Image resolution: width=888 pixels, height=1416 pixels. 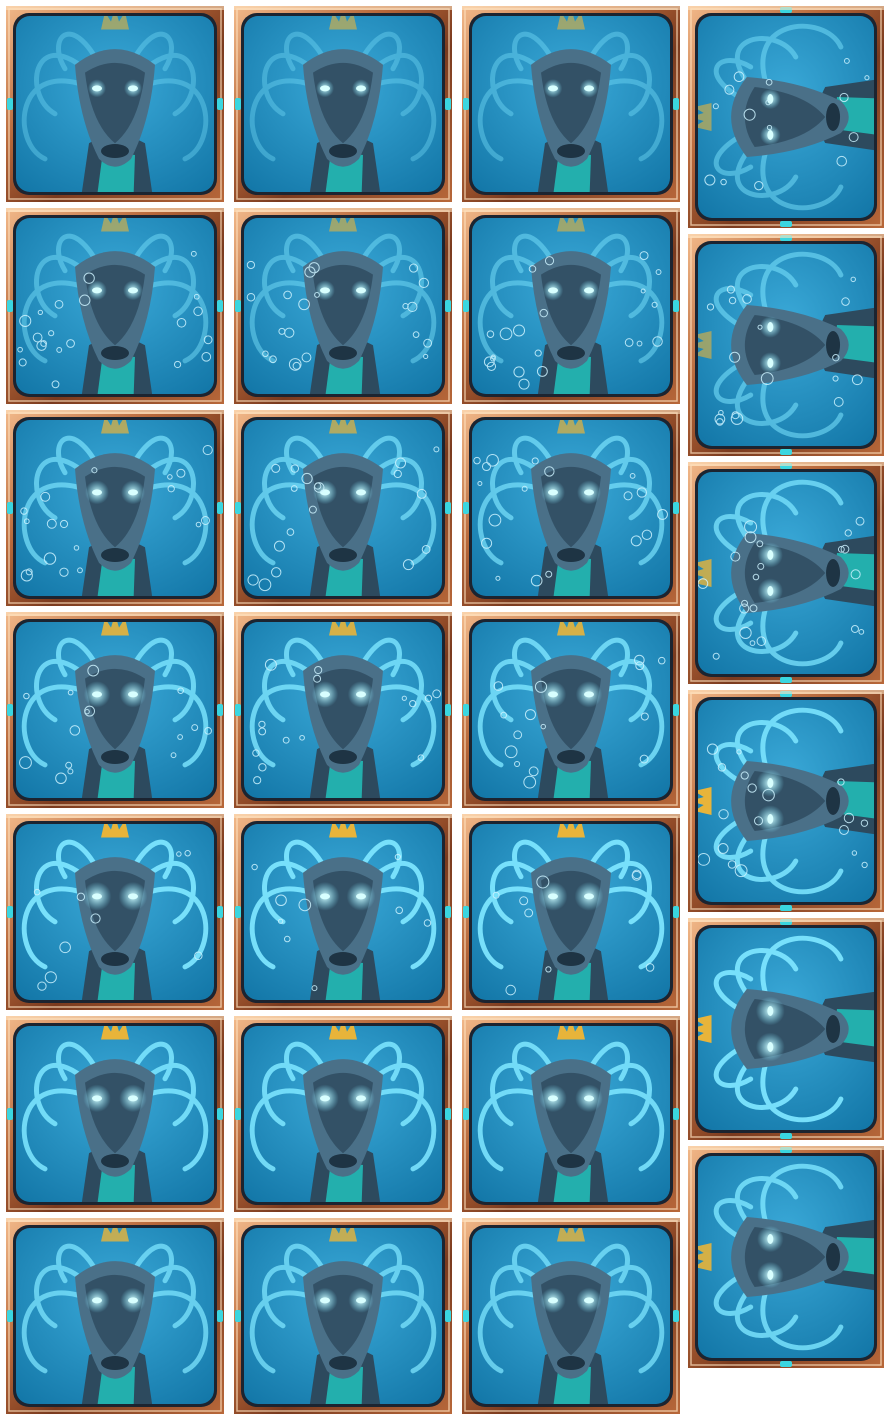 I want to click on sprite-frame-r3-c1, so click(x=115, y=508).